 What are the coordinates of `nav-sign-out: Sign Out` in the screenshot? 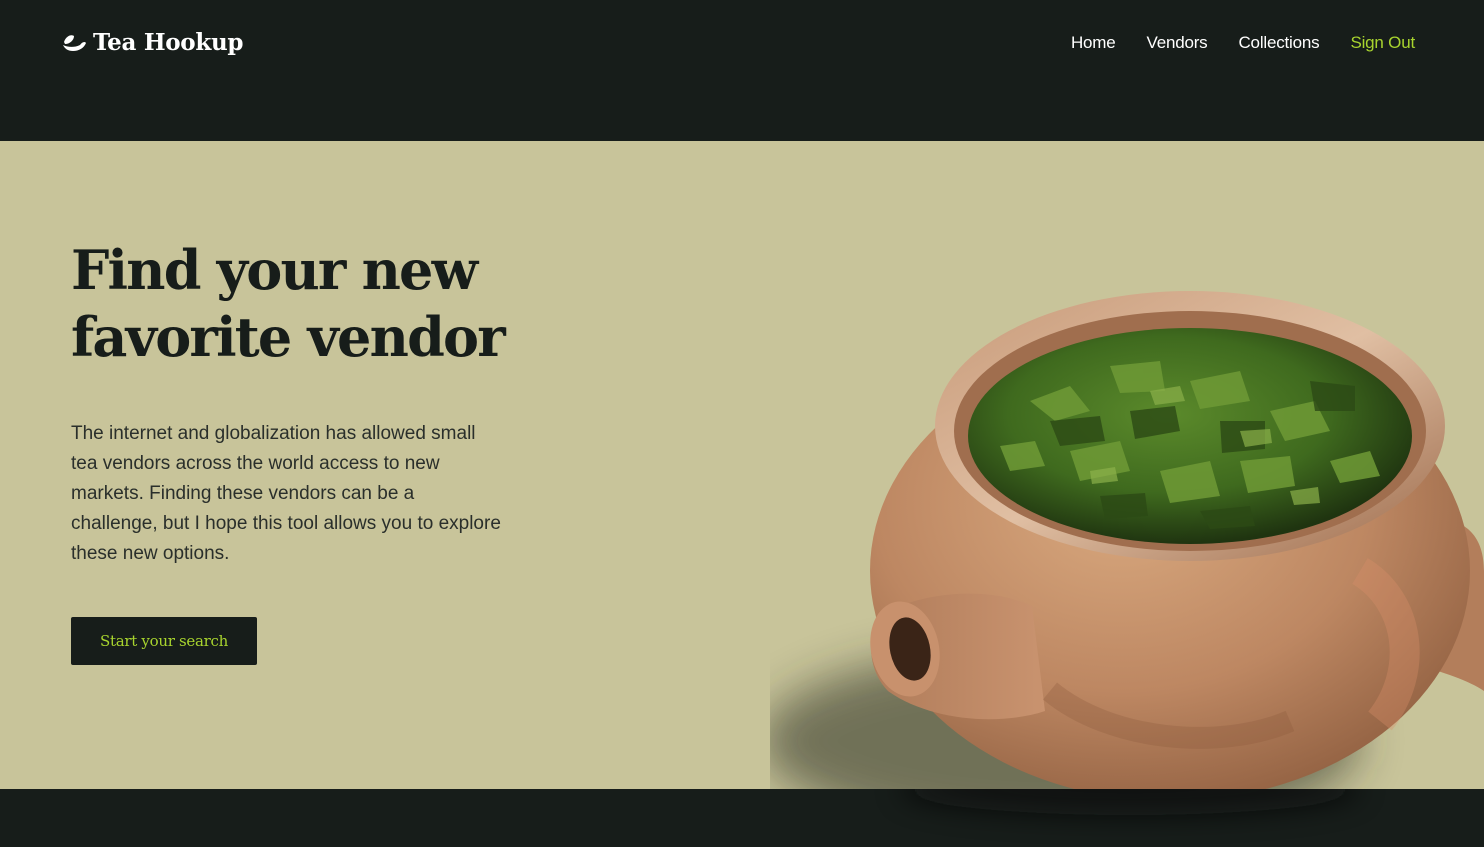 It's located at (1382, 43).